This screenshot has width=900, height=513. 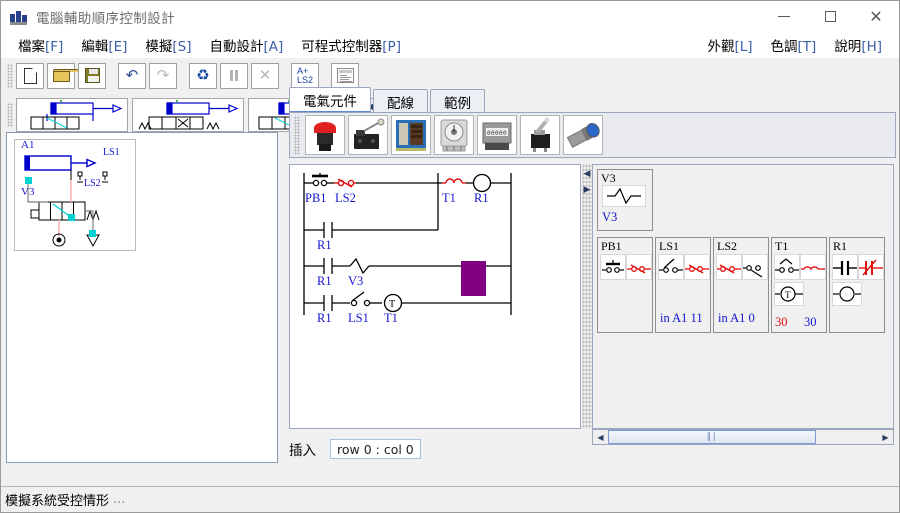 I want to click on undo-arrow-icon: ↶, so click(x=132, y=75).